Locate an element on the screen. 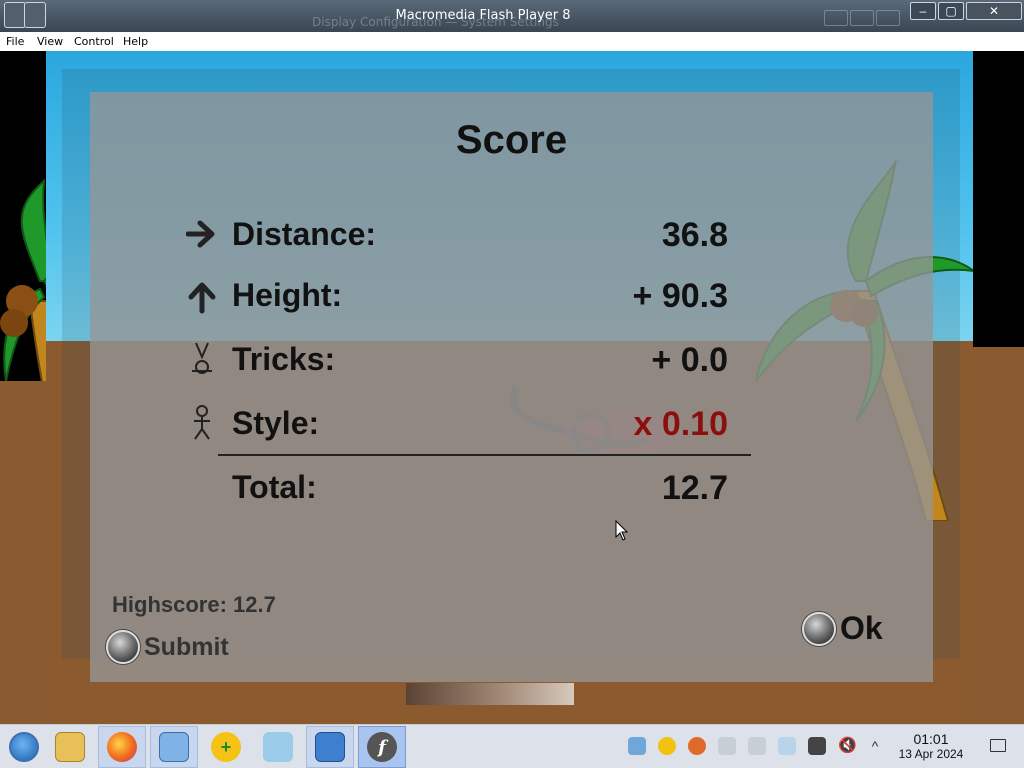  clock-time: 01:01 is located at coordinates (931, 739).